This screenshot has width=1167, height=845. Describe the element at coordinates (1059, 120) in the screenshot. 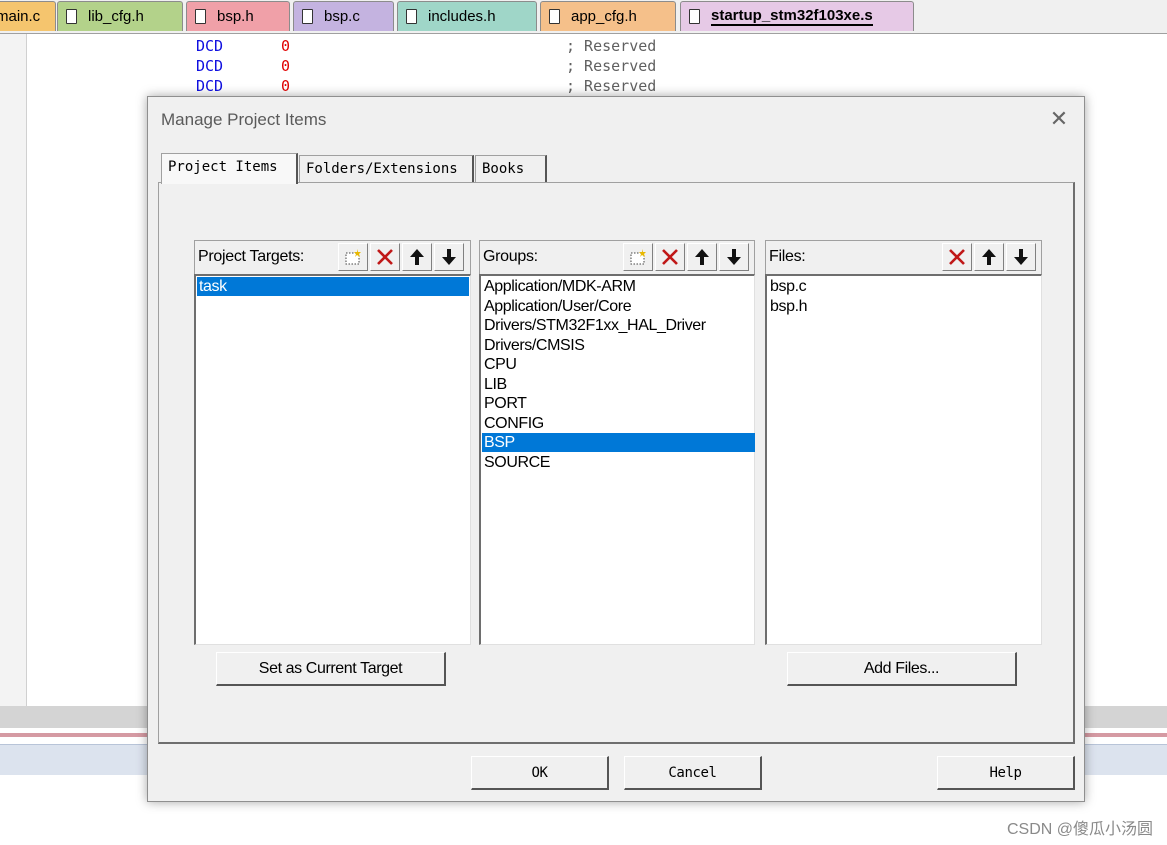

I see `close-icon: ✕` at that location.